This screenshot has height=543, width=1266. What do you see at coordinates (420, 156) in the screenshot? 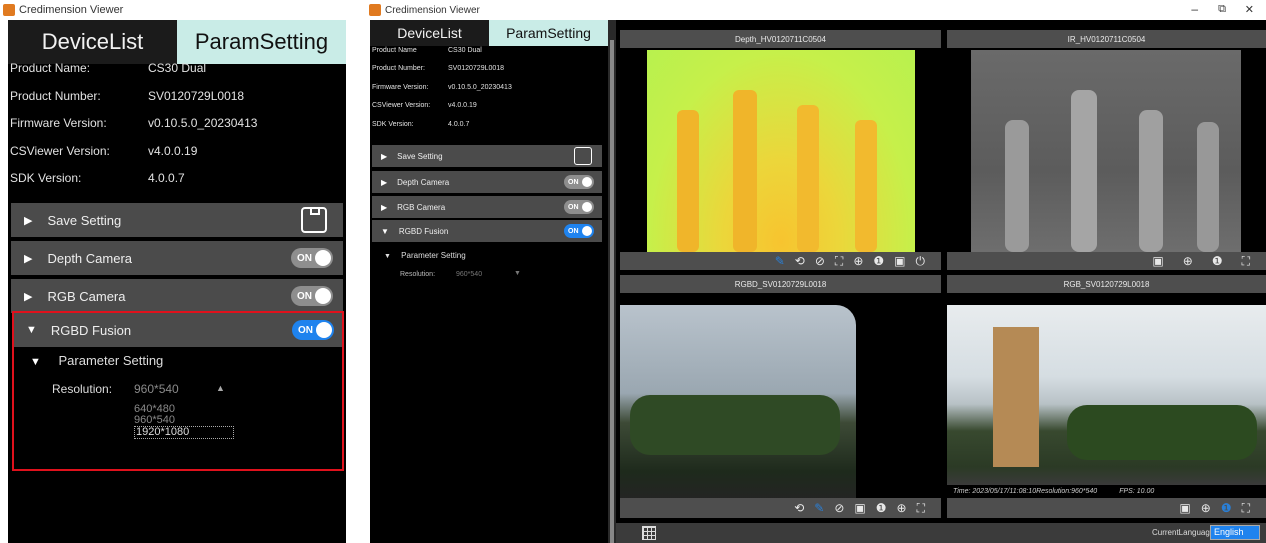
I see `right-save-setting-label: Save Setting` at bounding box center [420, 156].